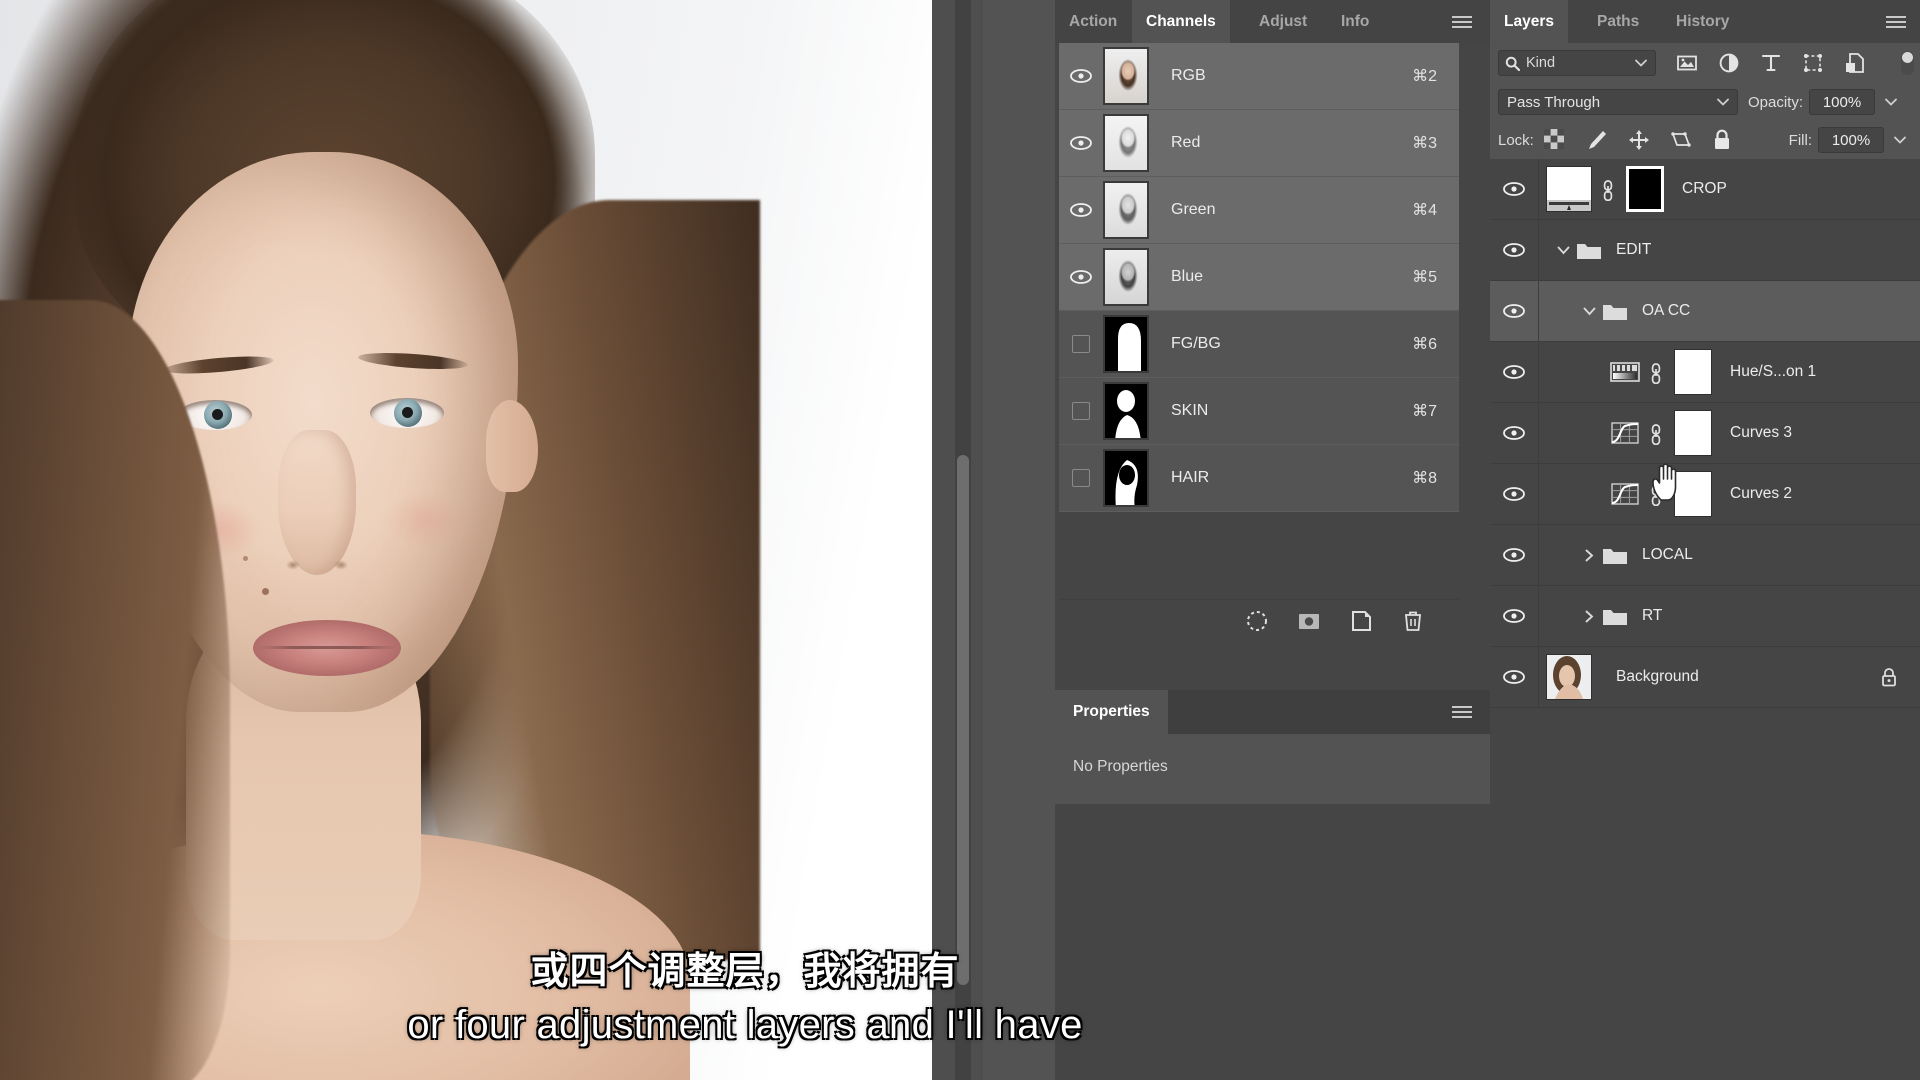 The width and height of the screenshot is (1920, 1080). I want to click on layer-row-hue-saturation-1: Hue/S...on 1, so click(1705, 372).